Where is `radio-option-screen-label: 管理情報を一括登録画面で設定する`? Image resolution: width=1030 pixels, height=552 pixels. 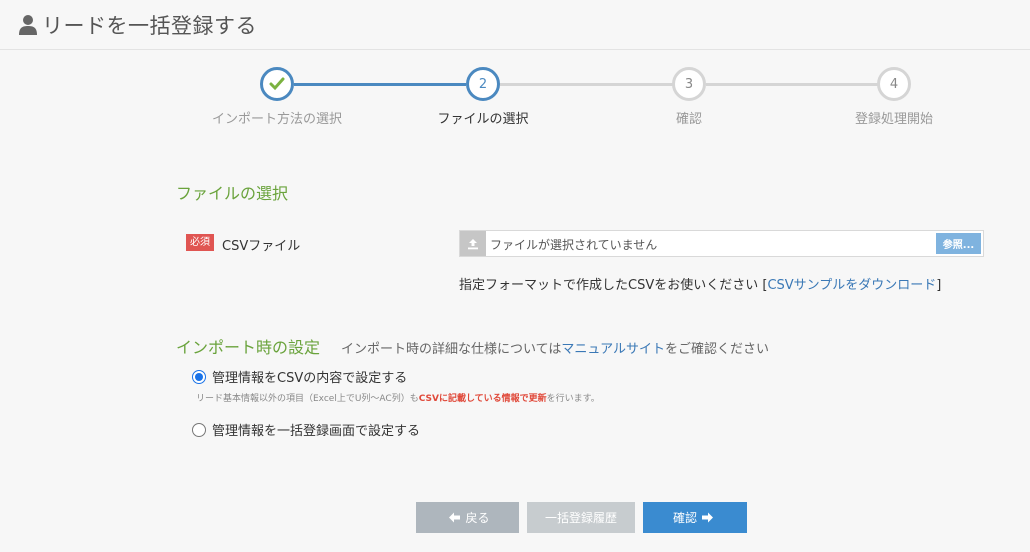
radio-option-screen-label: 管理情報を一括登録画面で設定する is located at coordinates (316, 431).